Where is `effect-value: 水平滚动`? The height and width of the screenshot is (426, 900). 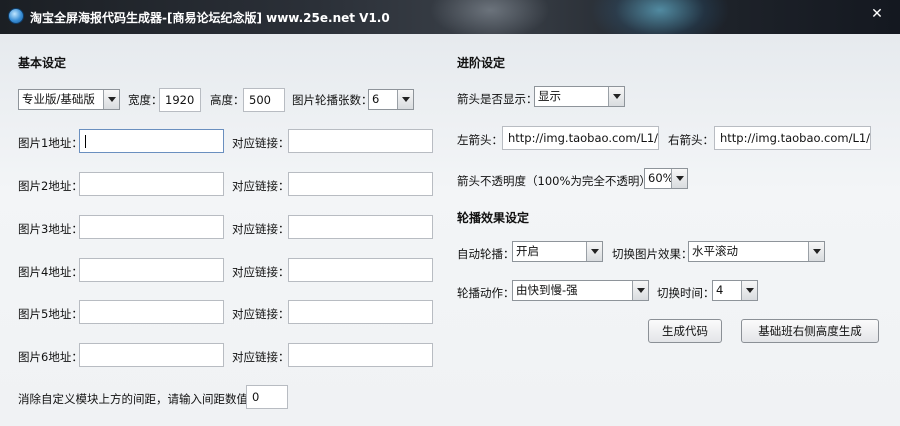 effect-value: 水平滚动 is located at coordinates (715, 251).